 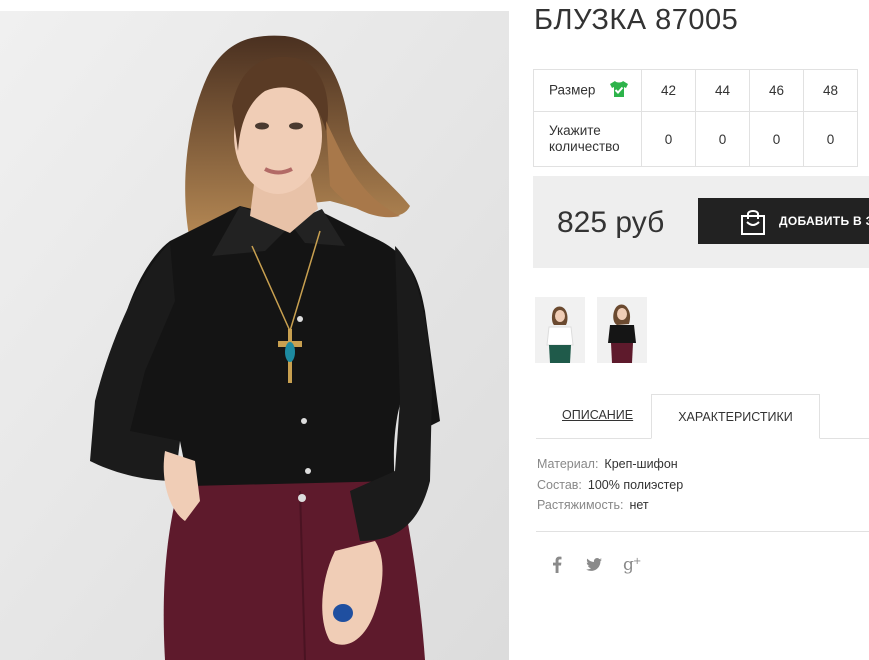 I want to click on quantity-label-line2: количество, so click(x=584, y=146).